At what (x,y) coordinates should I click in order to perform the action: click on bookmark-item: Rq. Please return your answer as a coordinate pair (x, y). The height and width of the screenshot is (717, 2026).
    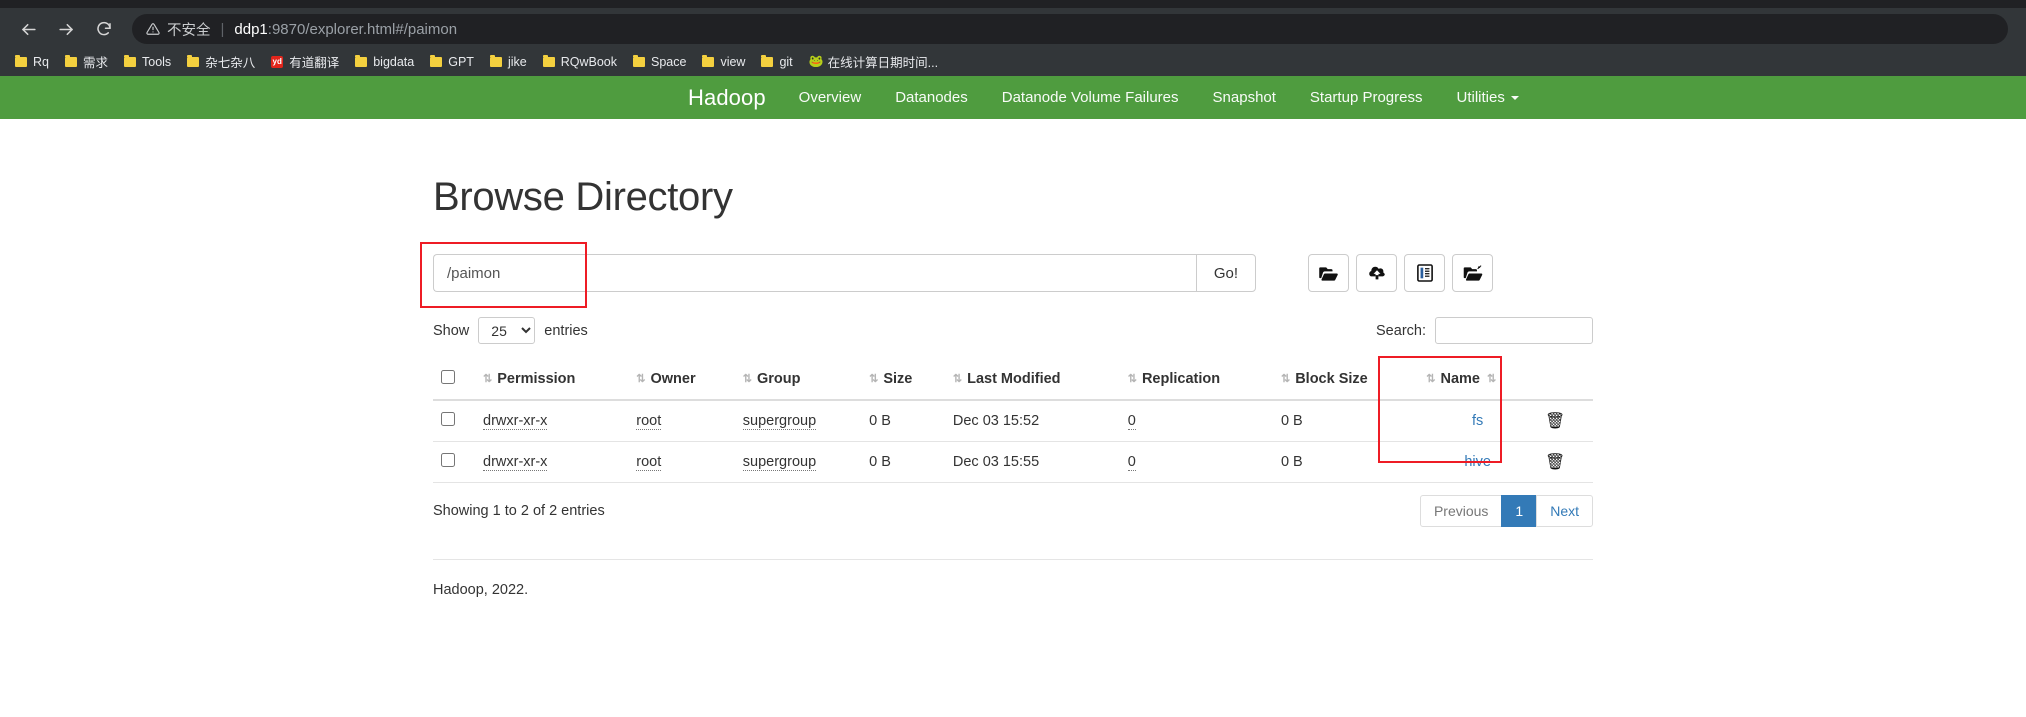
    Looking at the image, I should click on (33, 62).